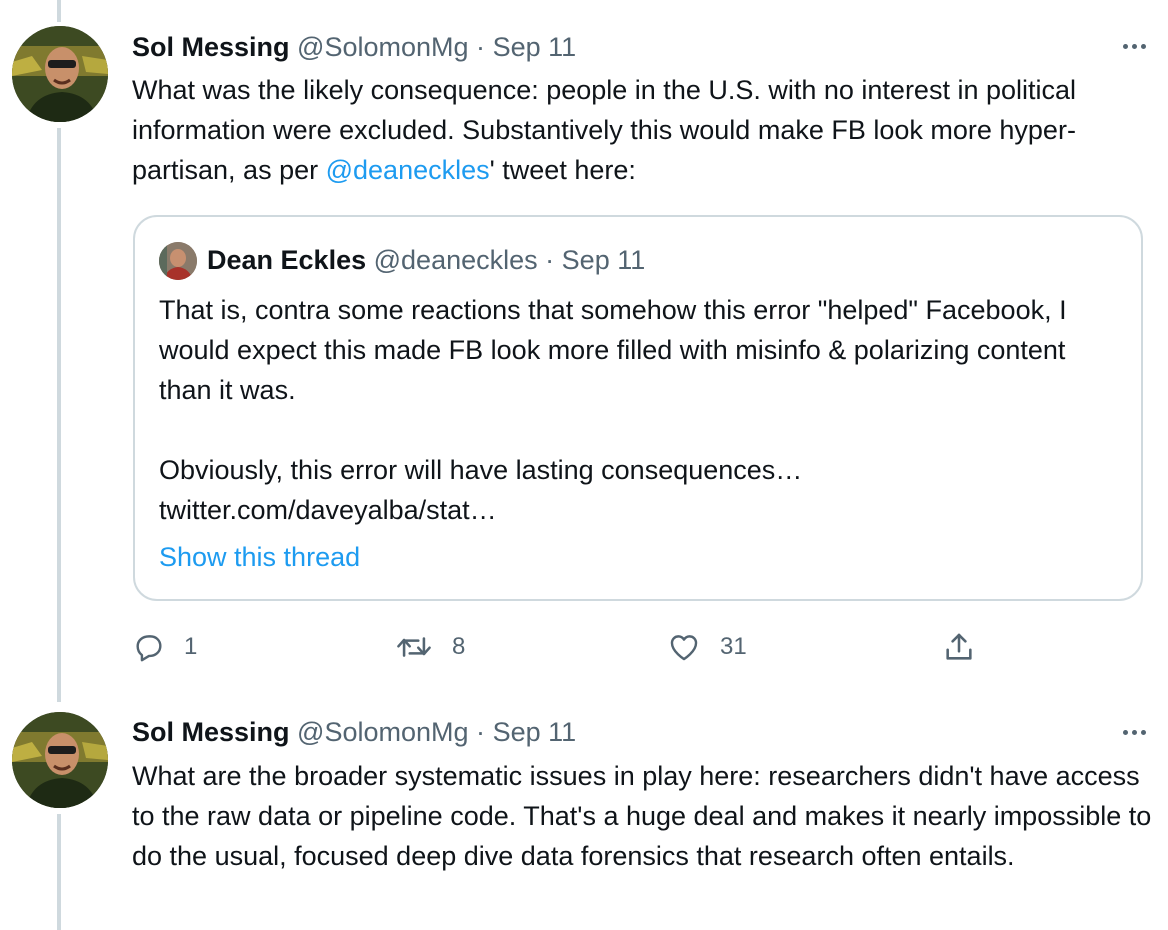 The image size is (1168, 930). What do you see at coordinates (286, 260) in the screenshot?
I see `quote-author-name: Dean Eckles` at bounding box center [286, 260].